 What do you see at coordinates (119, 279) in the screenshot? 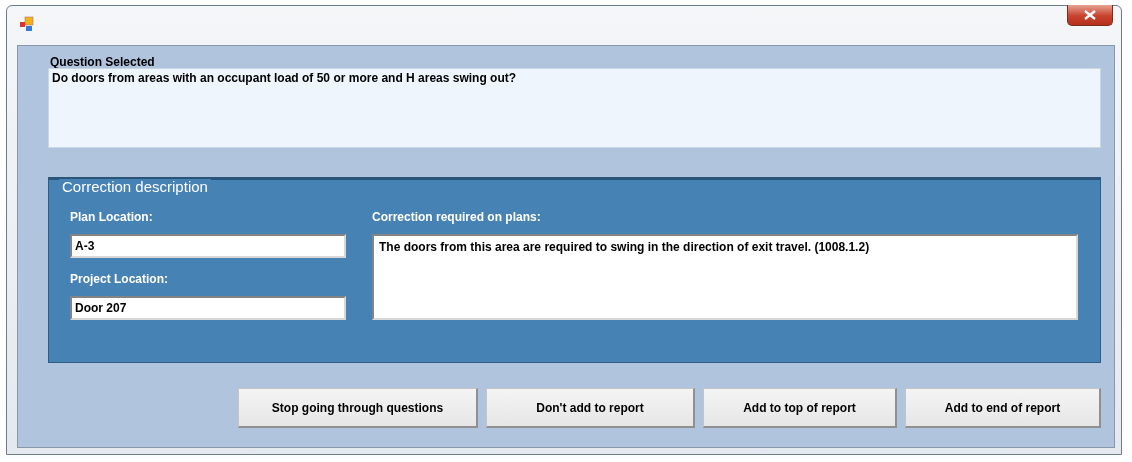
I see `field-label: Project Location:` at bounding box center [119, 279].